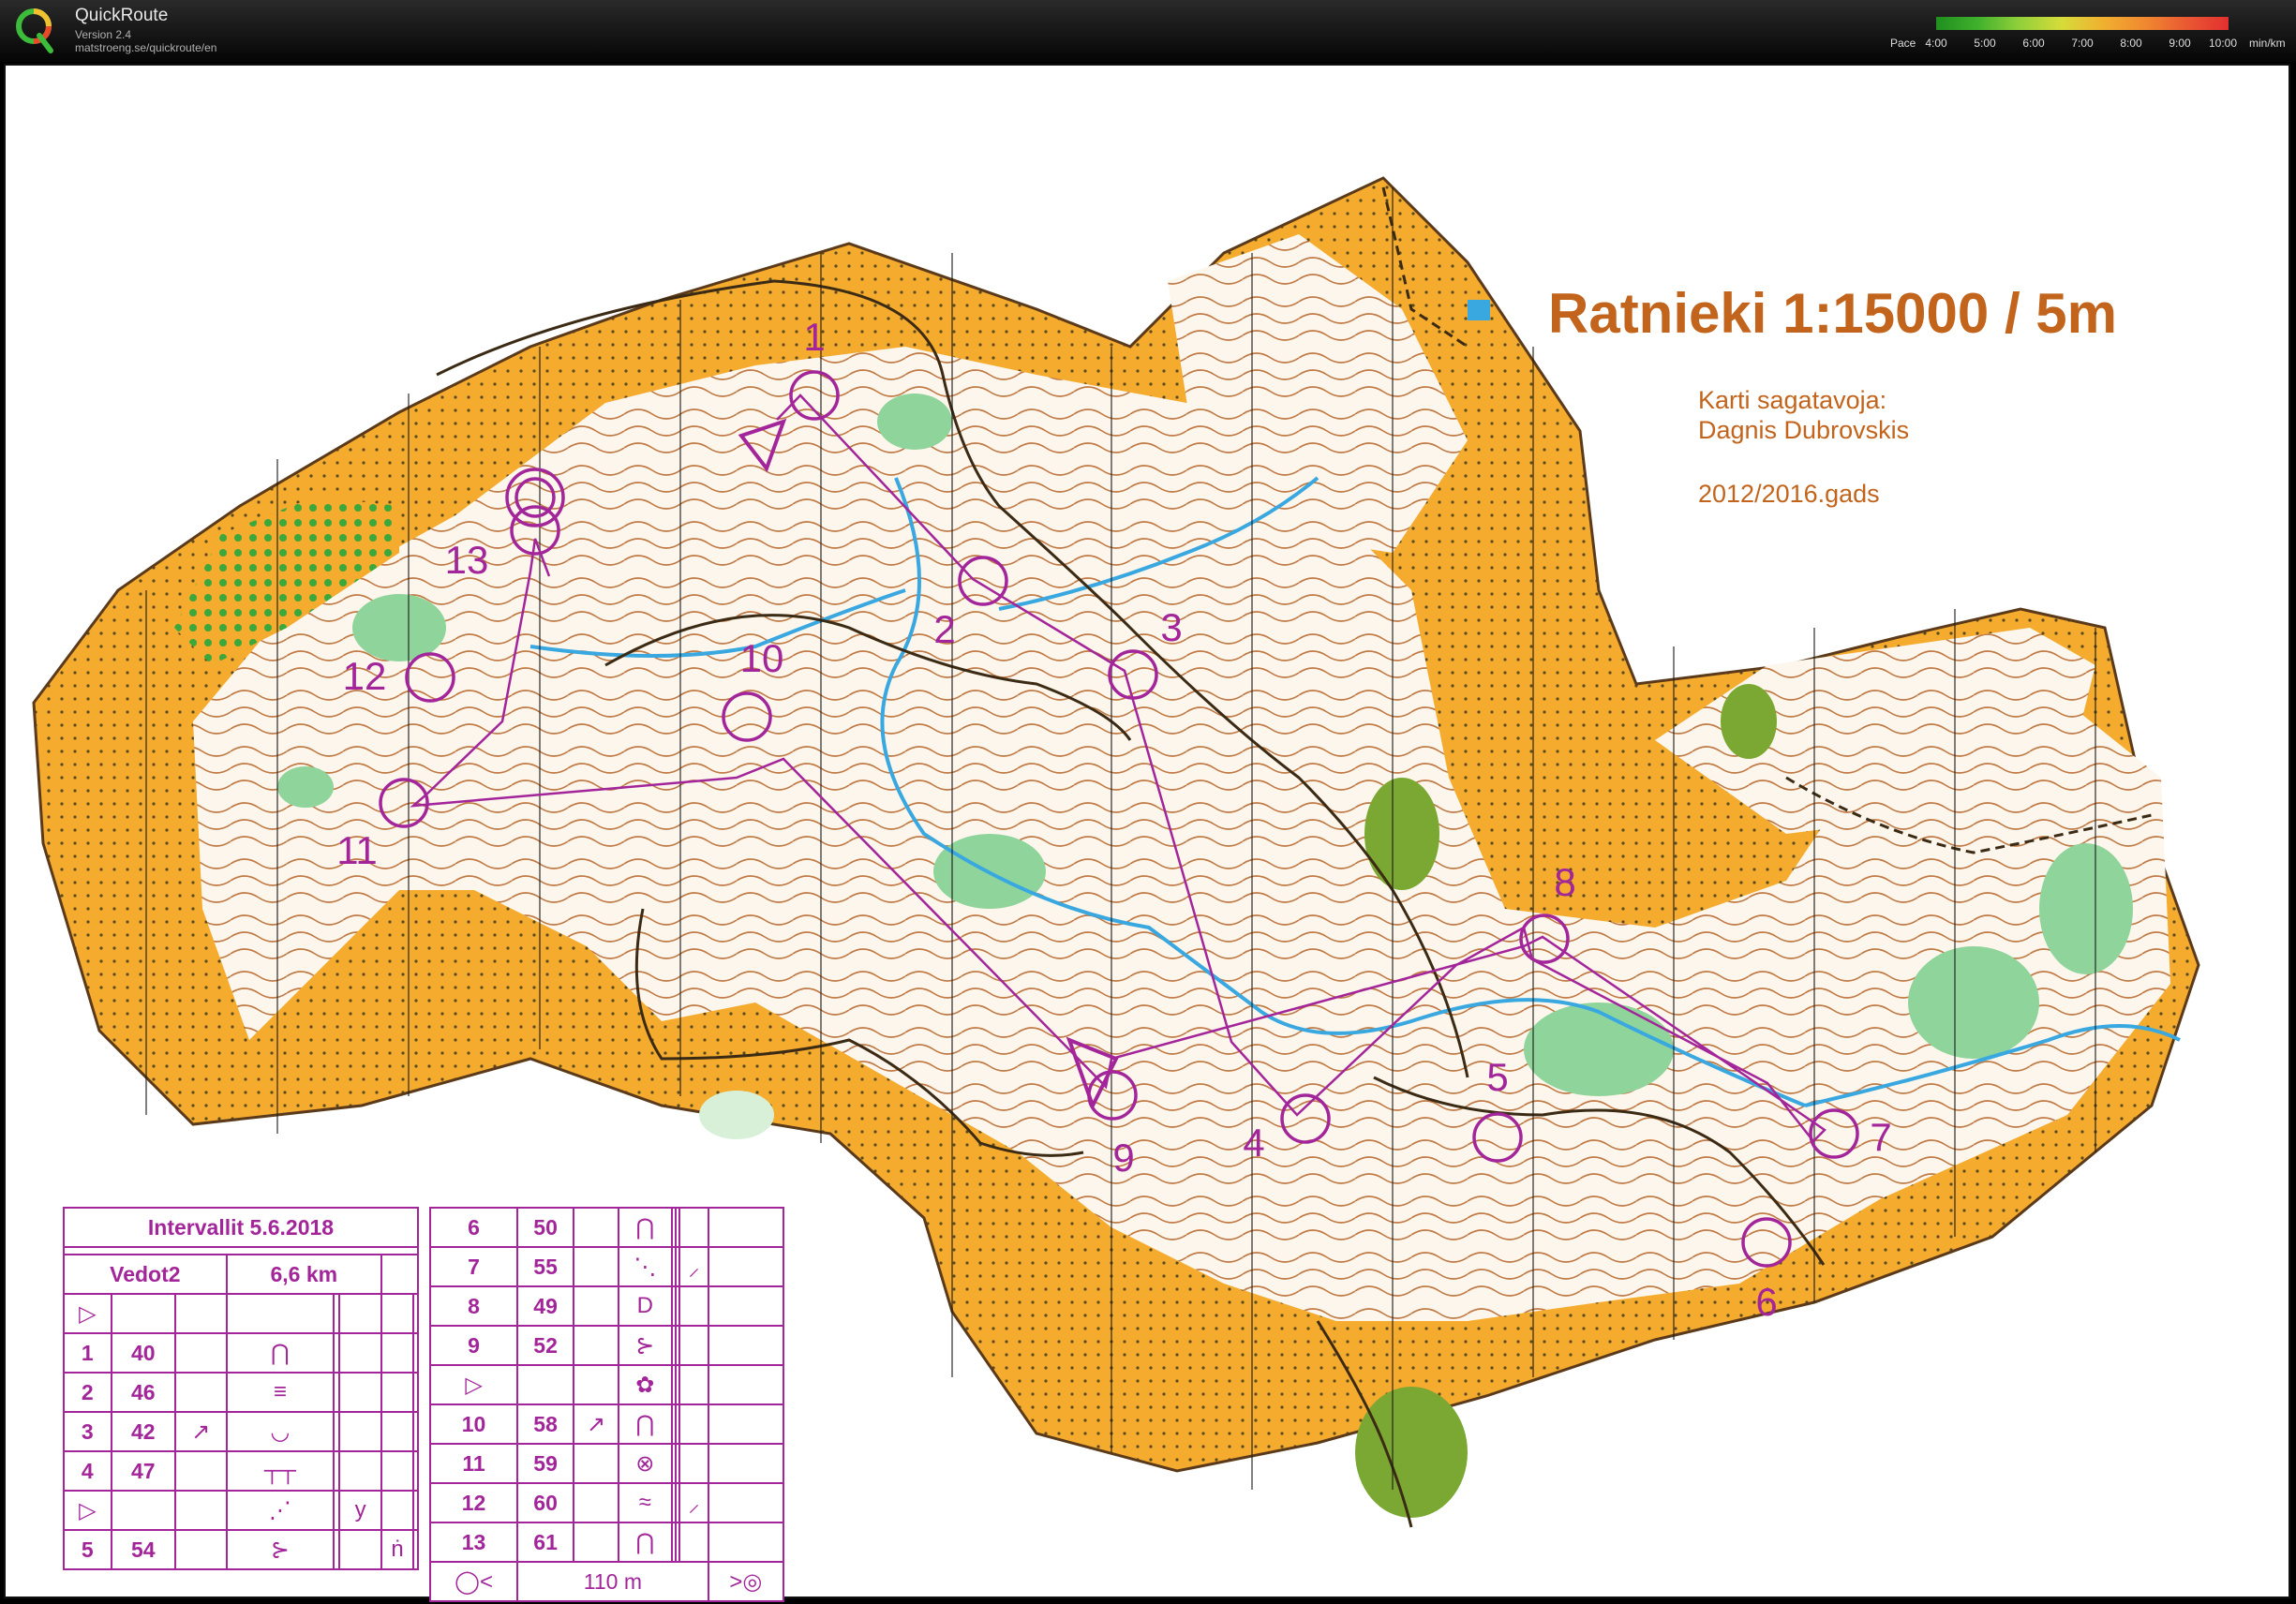  What do you see at coordinates (2082, 23) in the screenshot?
I see `pace-color-scale` at bounding box center [2082, 23].